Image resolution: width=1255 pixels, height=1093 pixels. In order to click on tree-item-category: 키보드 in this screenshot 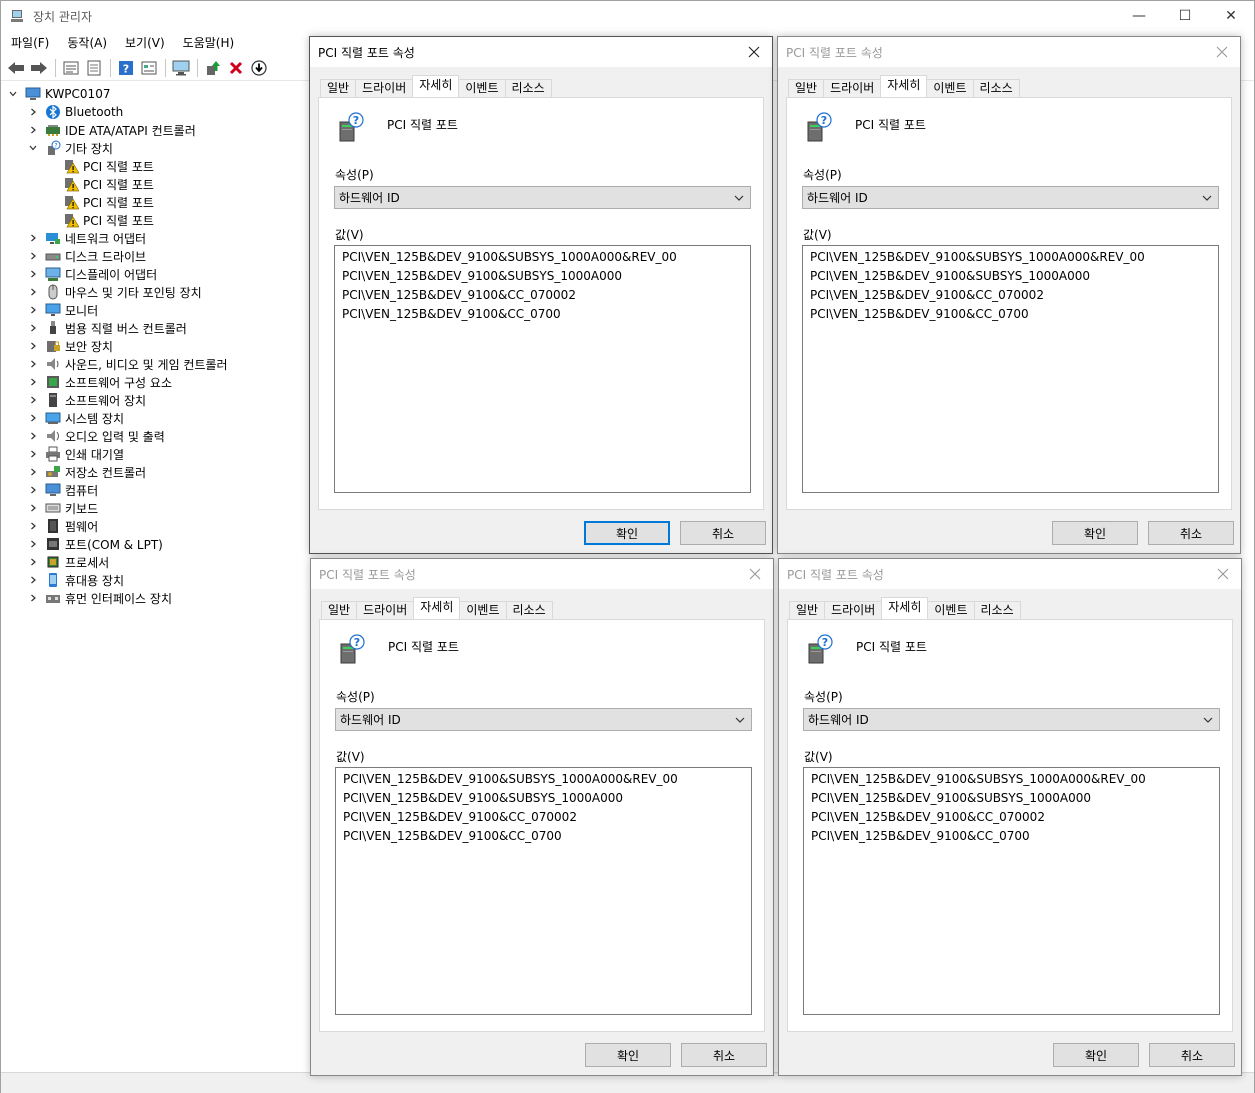, I will do `click(62, 508)`.